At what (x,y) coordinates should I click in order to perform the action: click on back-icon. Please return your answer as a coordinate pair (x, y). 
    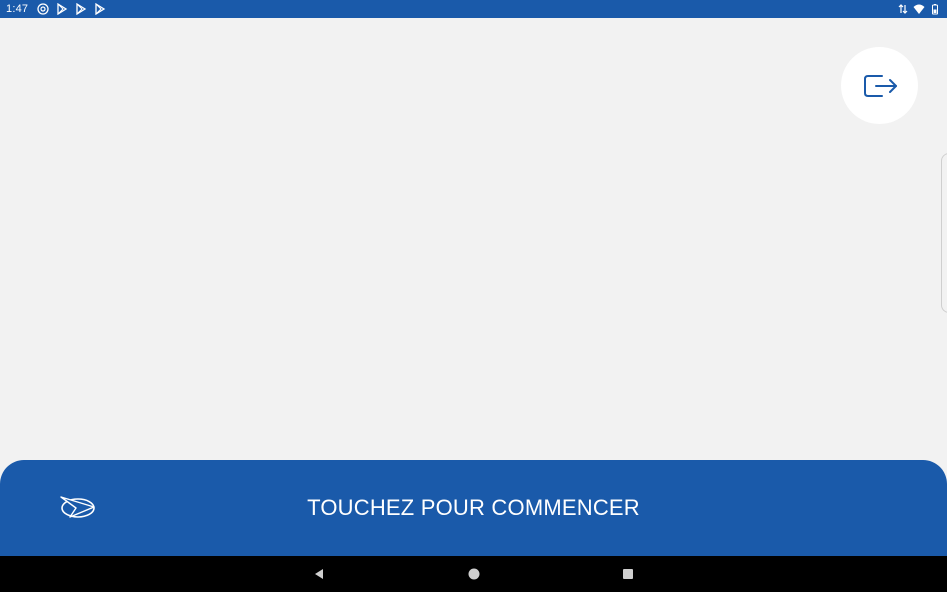
    Looking at the image, I should click on (319, 574).